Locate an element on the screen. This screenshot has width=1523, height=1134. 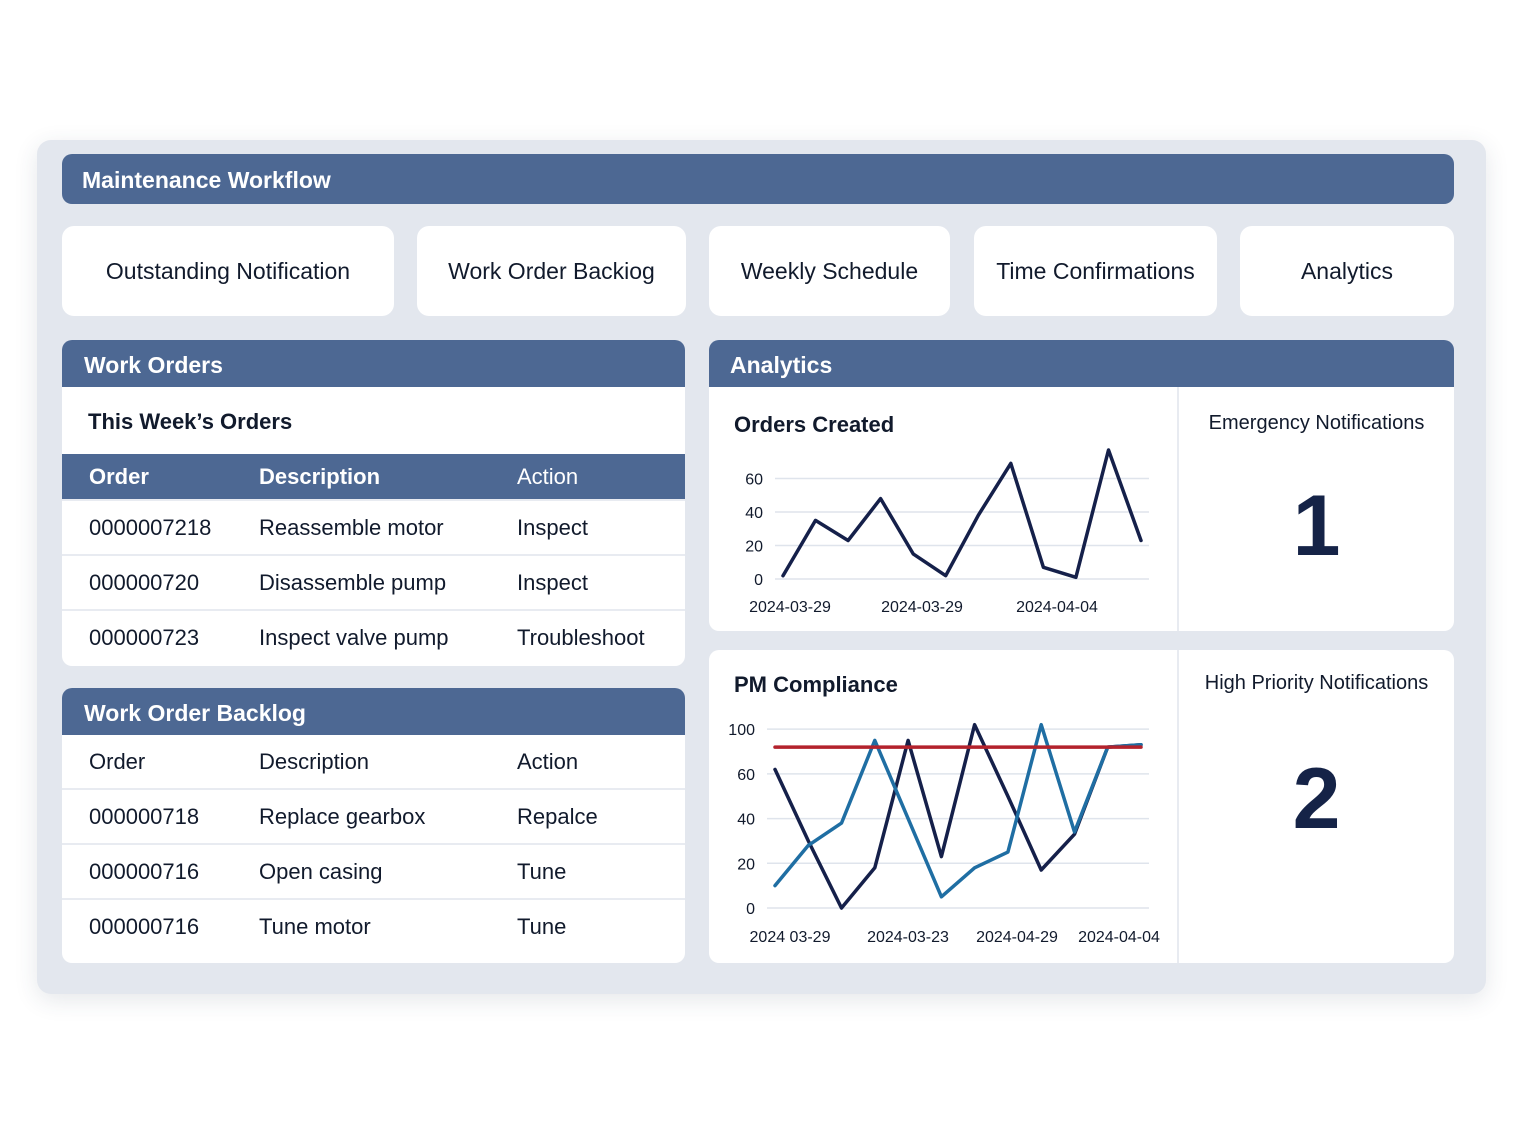
tab-outstanding-notification: Outstanding Notification is located at coordinates (228, 271).